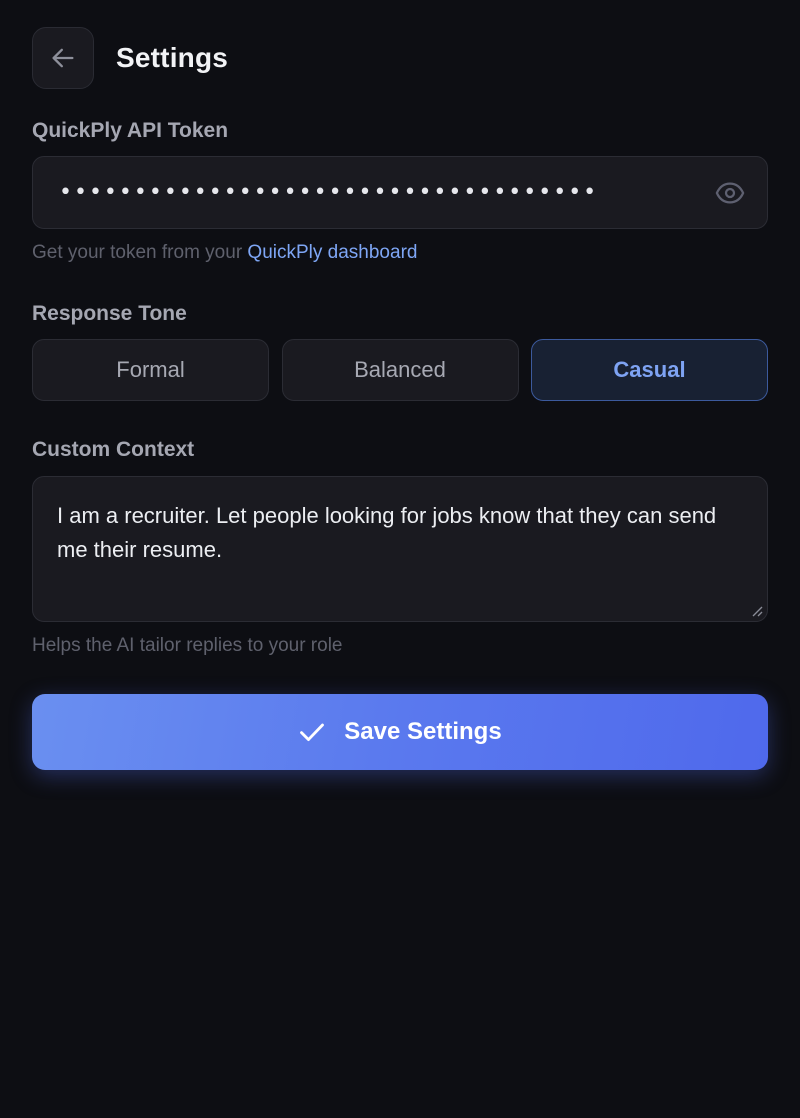 Image resolution: width=800 pixels, height=1118 pixels. What do you see at coordinates (423, 731) in the screenshot?
I see `save-settings-label: Save Settings` at bounding box center [423, 731].